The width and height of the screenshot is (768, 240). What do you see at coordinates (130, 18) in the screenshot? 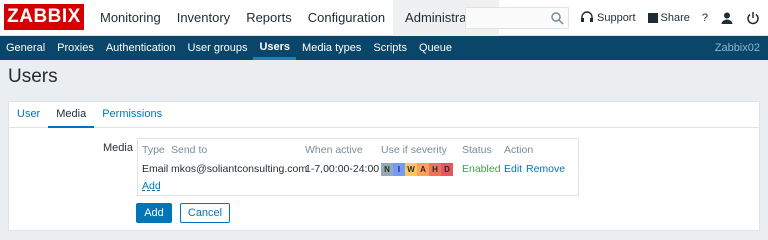
I see `menu-monitoring: Monitoring` at bounding box center [130, 18].